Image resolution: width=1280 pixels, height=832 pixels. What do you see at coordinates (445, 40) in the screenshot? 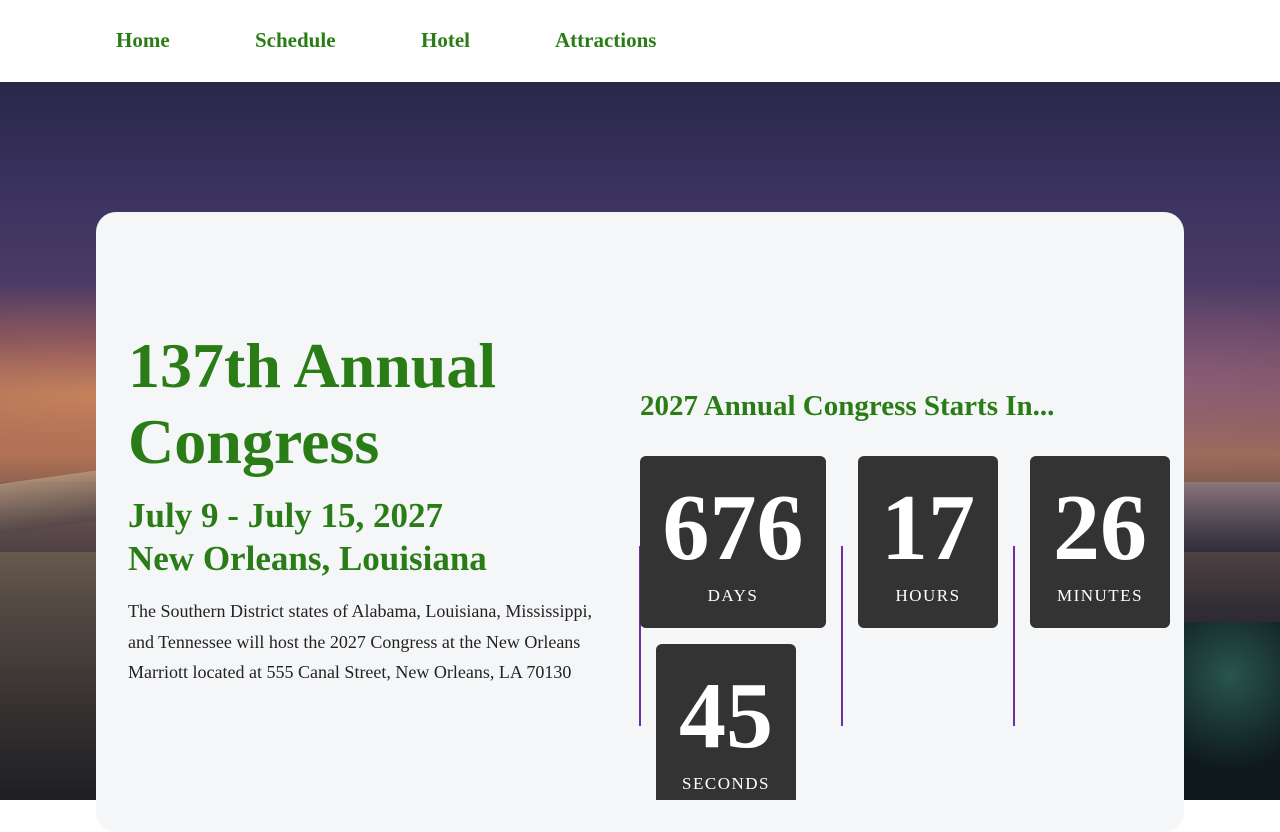
I see `nav-link-hotel: Hotel` at bounding box center [445, 40].